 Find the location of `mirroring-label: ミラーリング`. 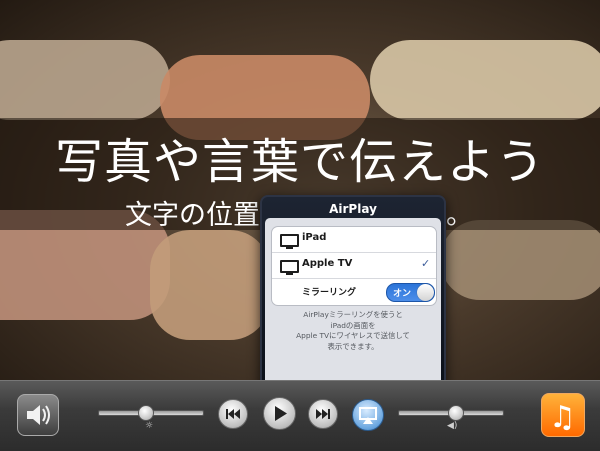

mirroring-label: ミラーリング is located at coordinates (329, 293).